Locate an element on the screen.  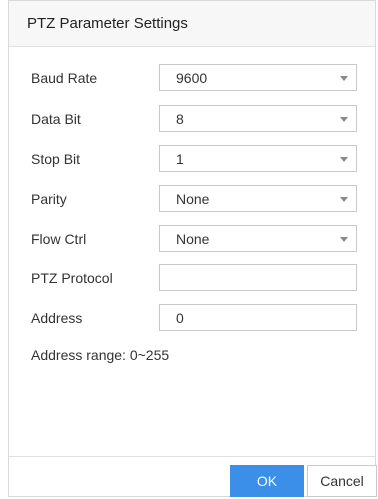
parity-row: Parity None is located at coordinates (196, 198).